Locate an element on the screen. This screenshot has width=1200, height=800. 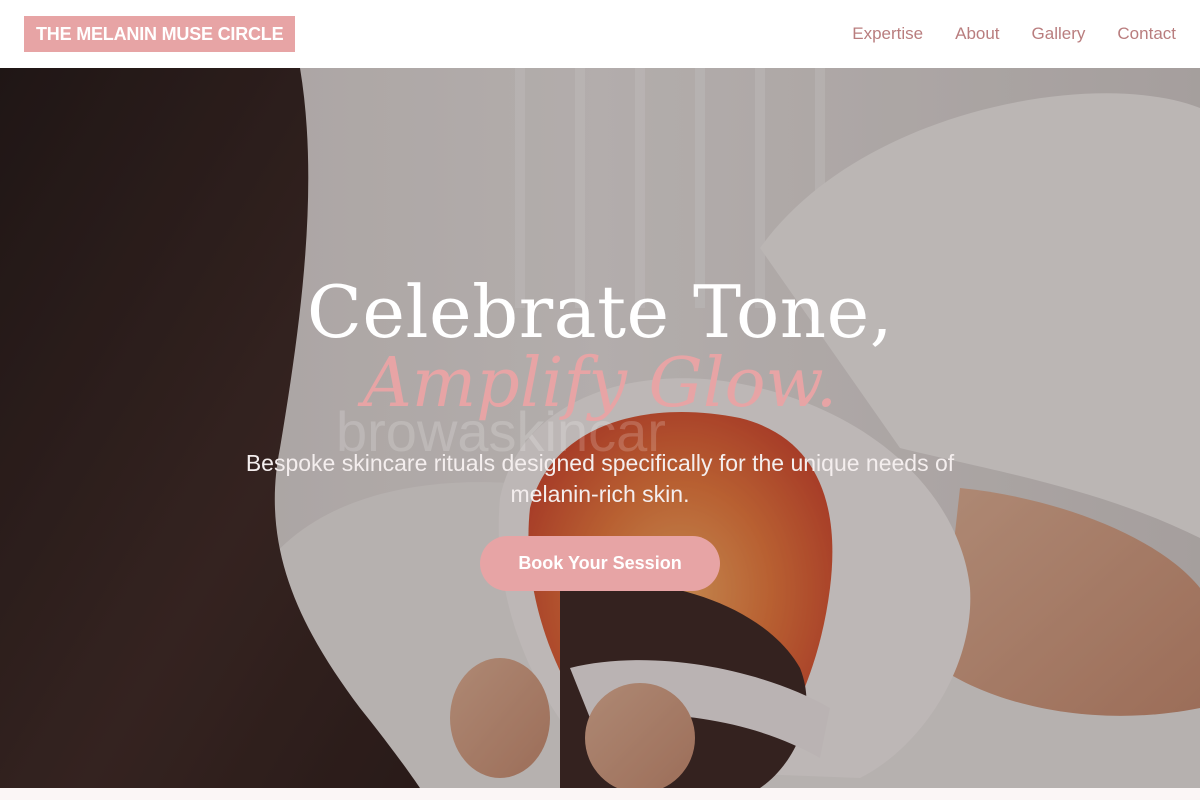
hero-headline-line2: Amplify Glow. is located at coordinates (600, 383).